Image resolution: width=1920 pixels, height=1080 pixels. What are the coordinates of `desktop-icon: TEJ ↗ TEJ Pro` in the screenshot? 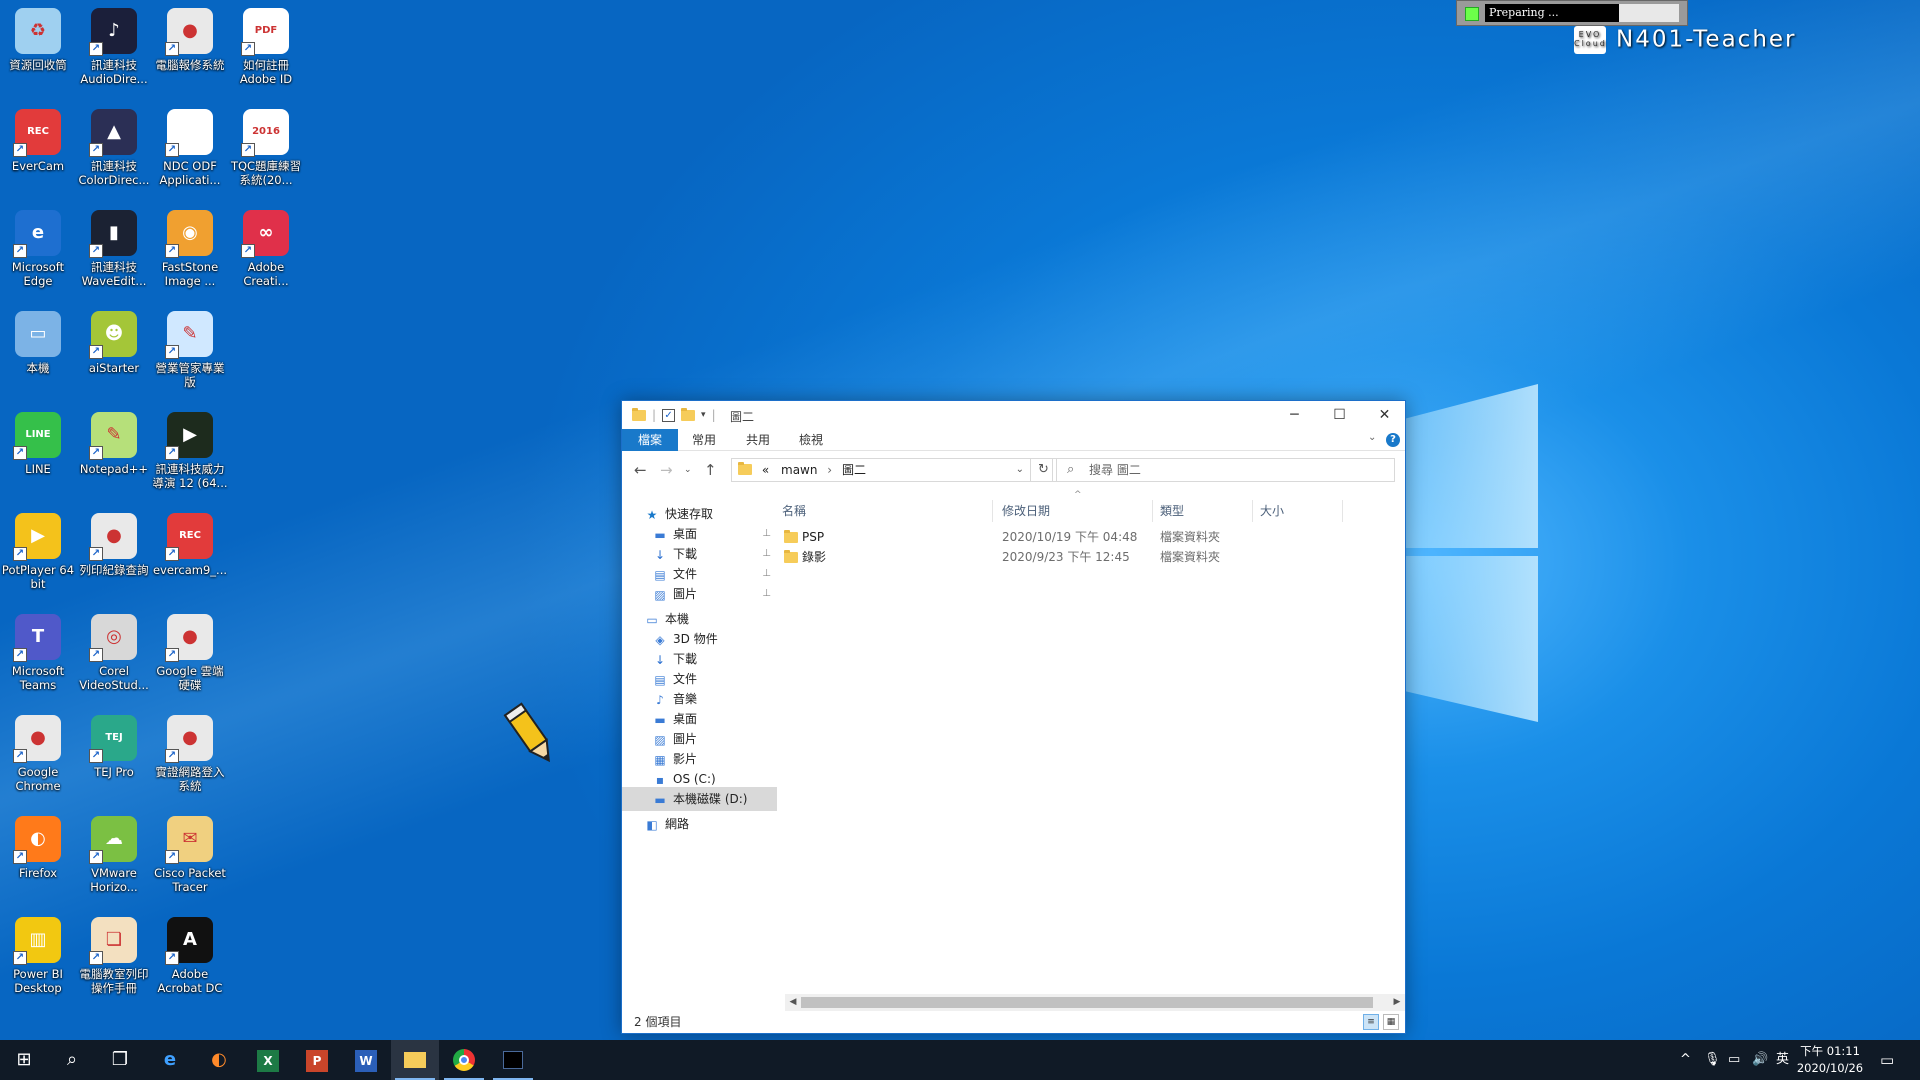 It's located at (114, 760).